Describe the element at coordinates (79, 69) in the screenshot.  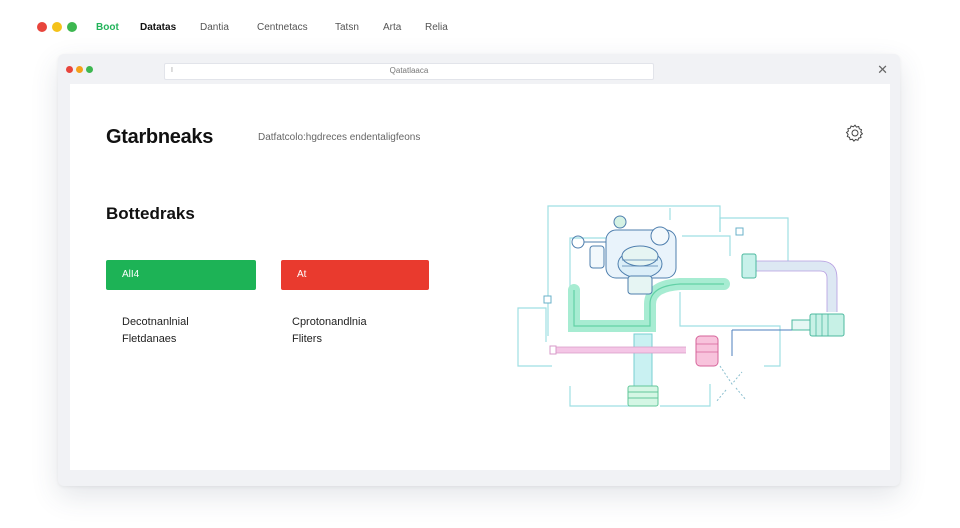
I see `window-minimize-dot` at that location.